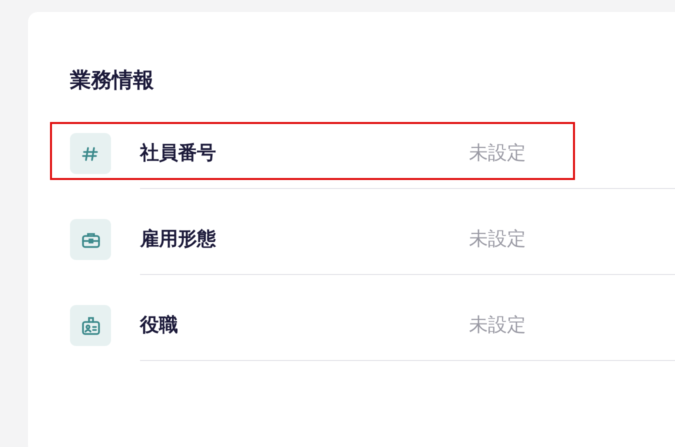  What do you see at coordinates (91, 325) in the screenshot?
I see `id-badge-icon` at bounding box center [91, 325].